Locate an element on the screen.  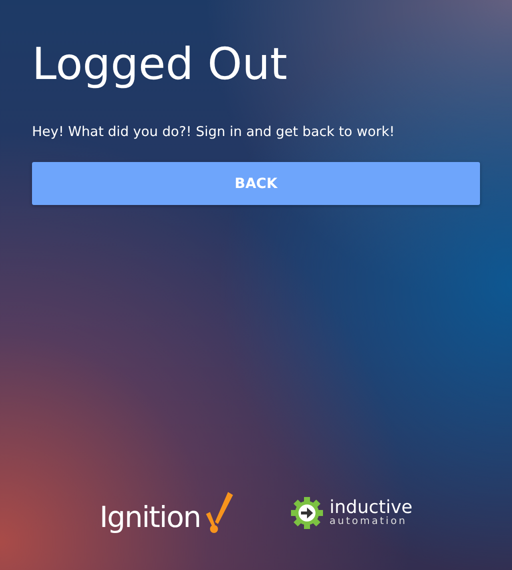
message-text: Hey! What did you do?! Sign in and get back to work! is located at coordinates (214, 132).